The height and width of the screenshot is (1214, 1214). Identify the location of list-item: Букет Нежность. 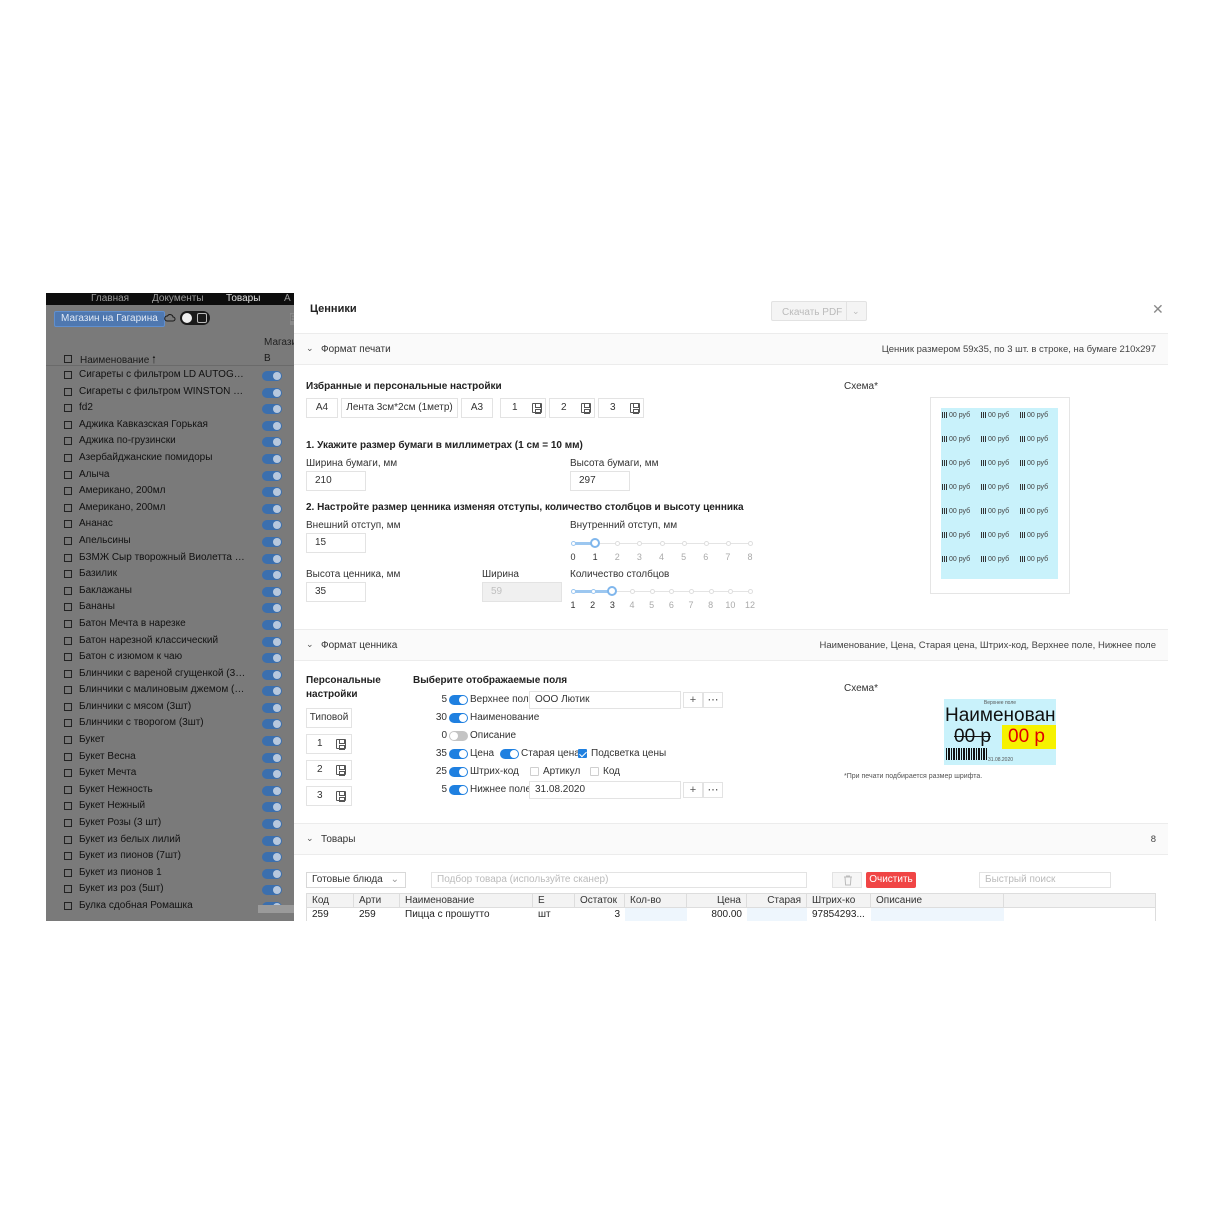
(170, 790).